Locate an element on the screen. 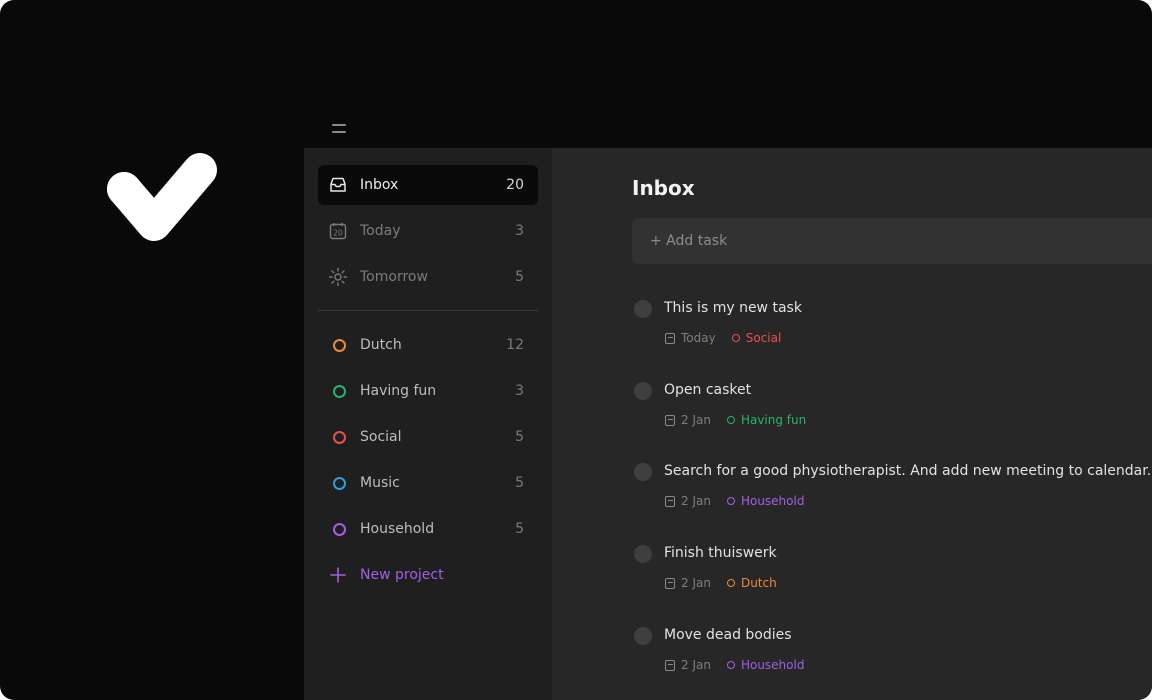 The image size is (1152, 700). sidebar-project-household: Household 5 is located at coordinates (428, 529).